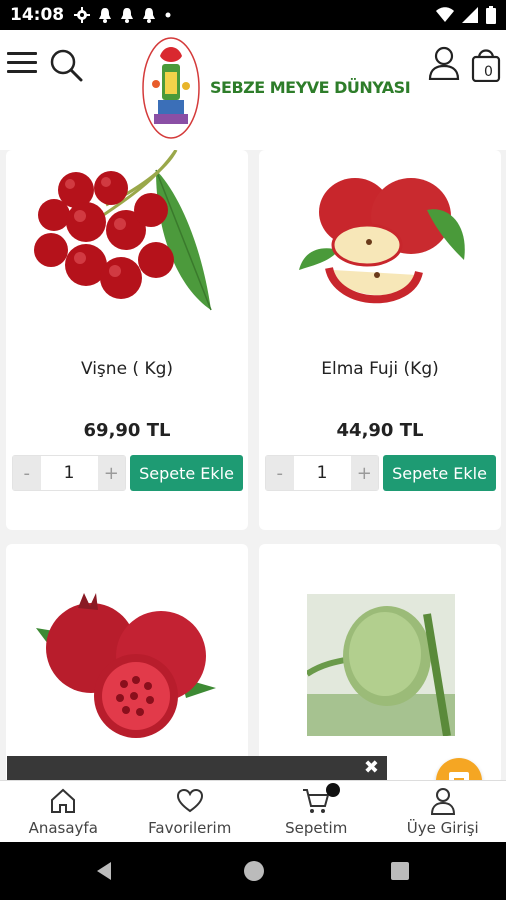  I want to click on home-icon, so click(63, 800).